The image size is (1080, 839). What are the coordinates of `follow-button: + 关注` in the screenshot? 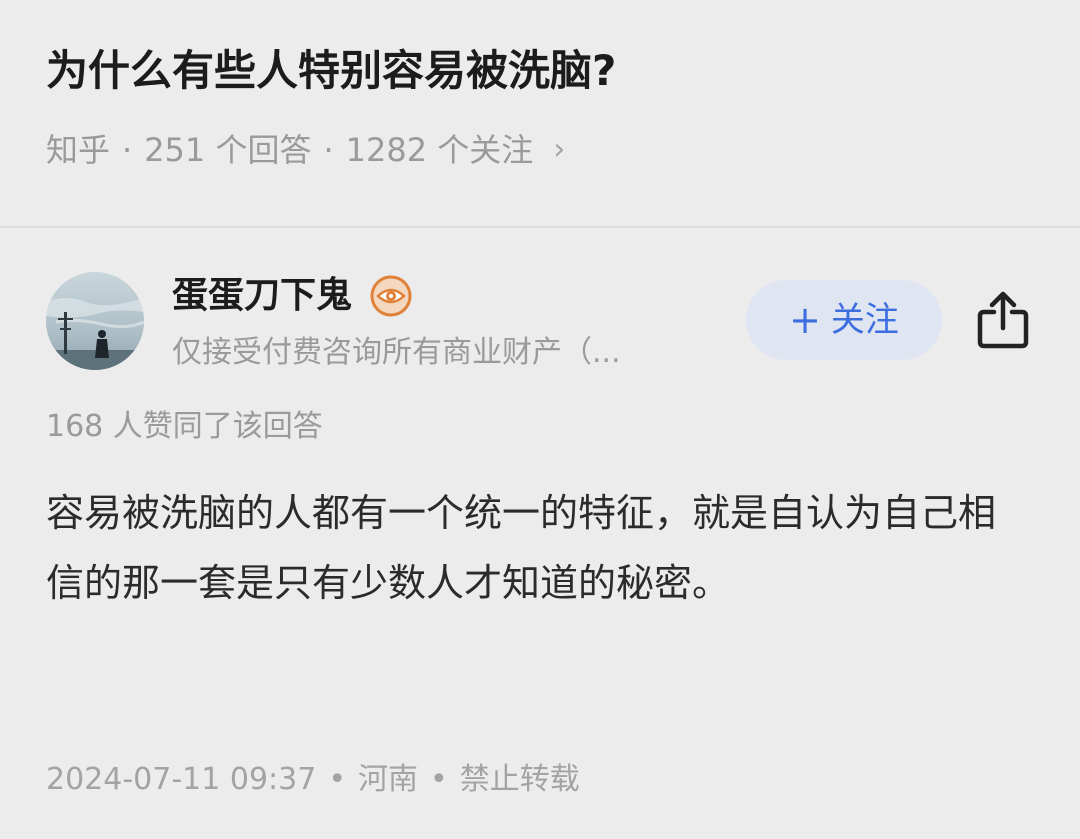 It's located at (844, 320).